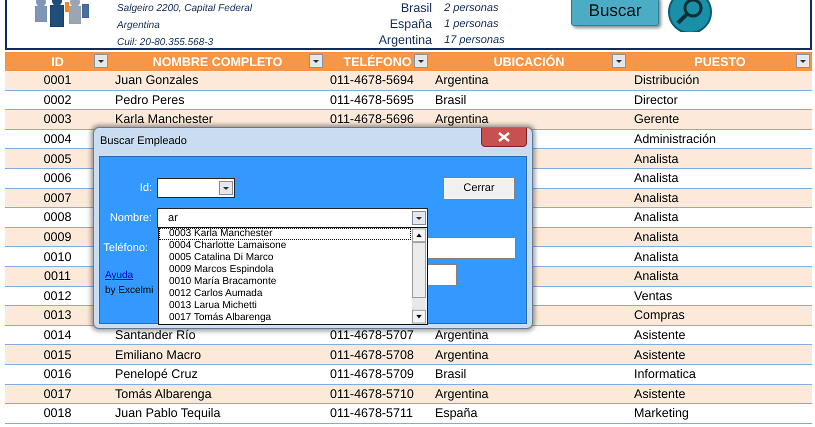  I want to click on id-dropdown, so click(196, 188).